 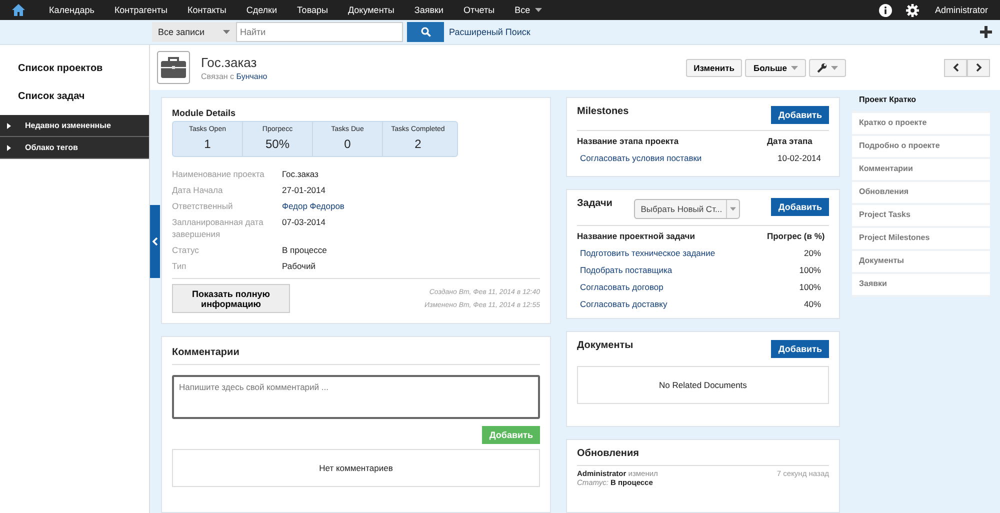 I want to click on field-value: В процессе, so click(x=305, y=250).